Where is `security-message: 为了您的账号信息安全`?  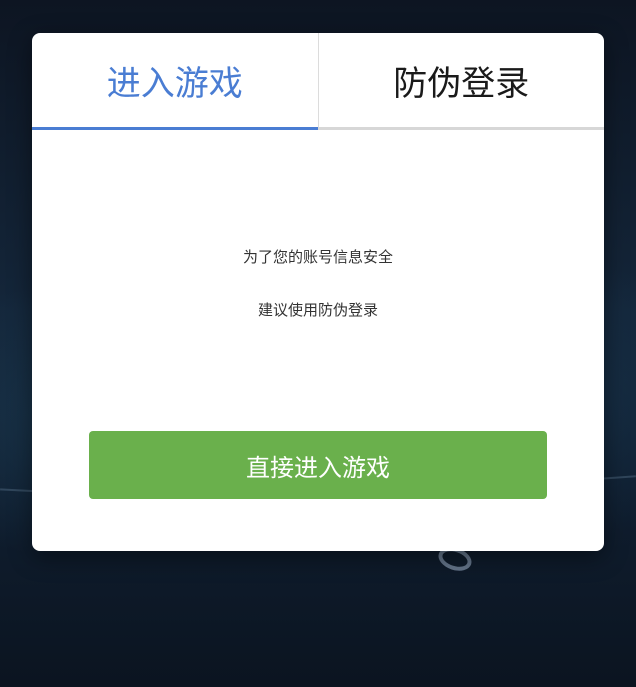
security-message: 为了您的账号信息安全 is located at coordinates (317, 257).